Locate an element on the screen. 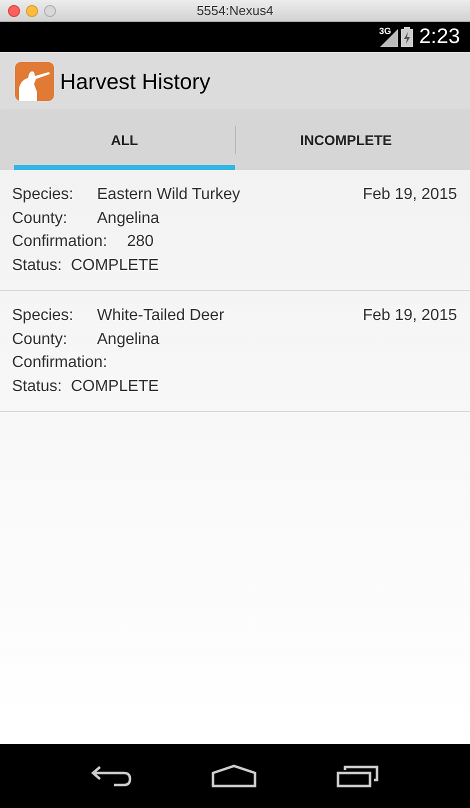 The height and width of the screenshot is (808, 470). field-value: White-Tailed Deer is located at coordinates (160, 316).